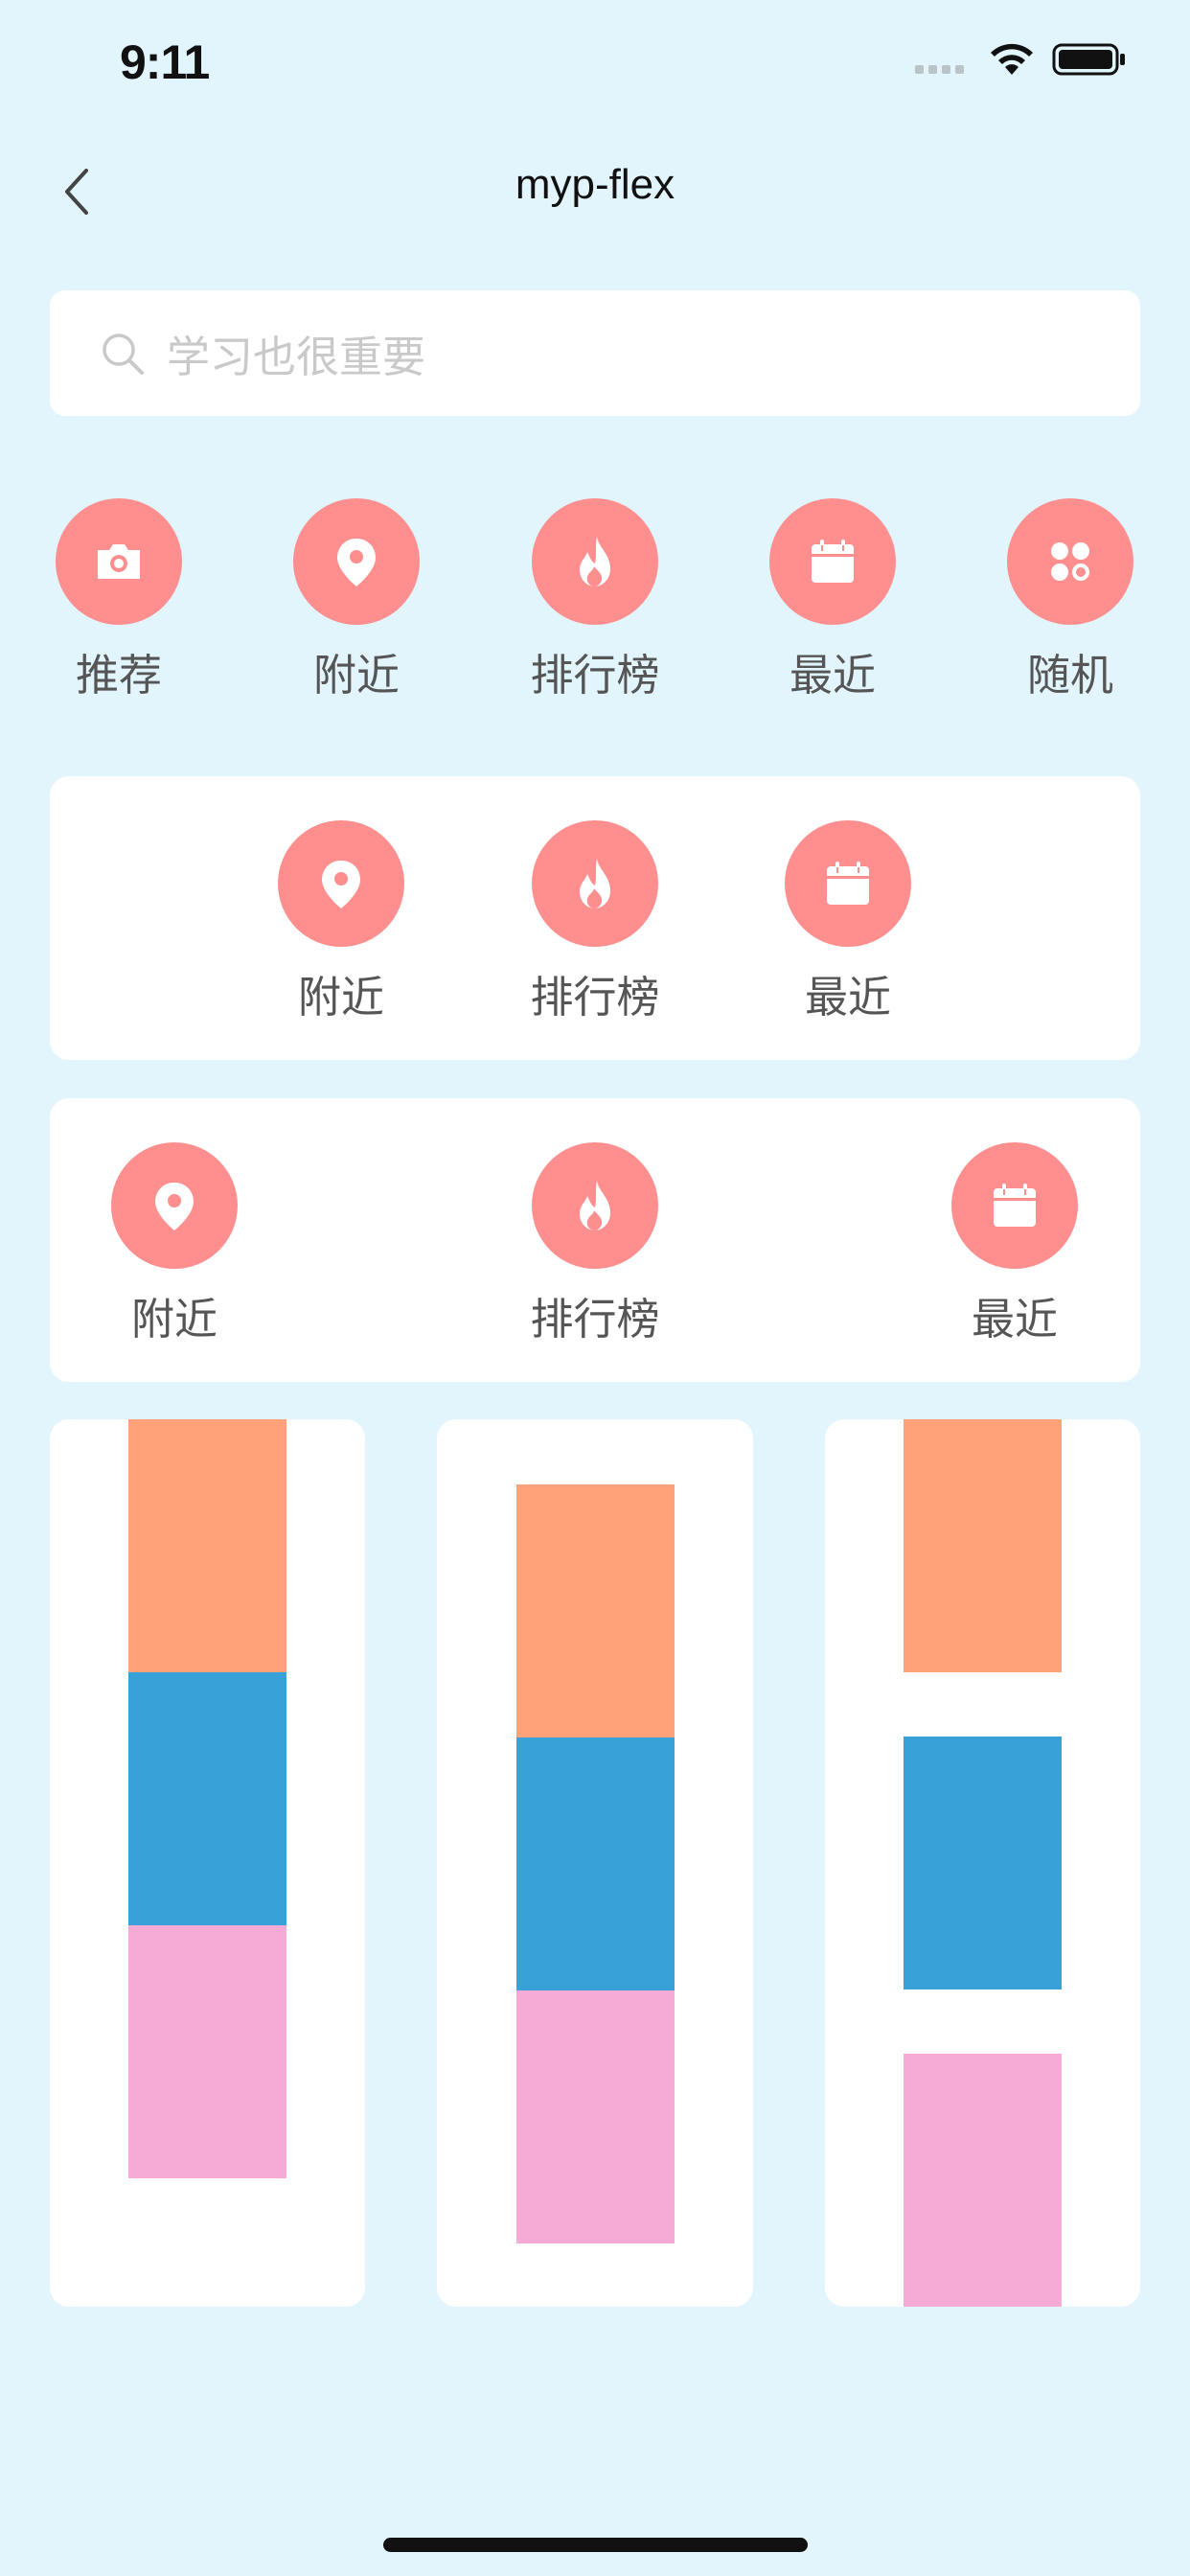 The image size is (1190, 2576). I want to click on row1-label-ranking: 排行榜, so click(595, 675).